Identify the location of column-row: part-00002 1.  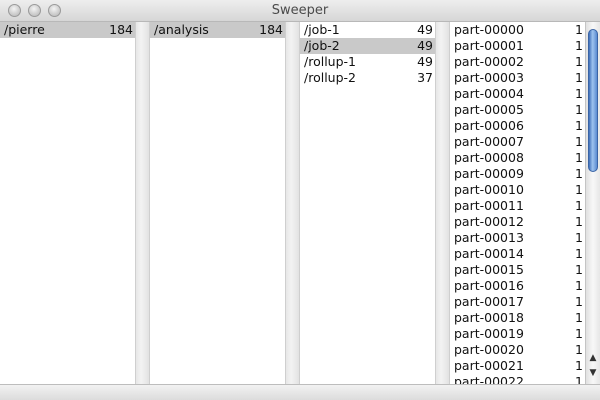
(517, 62).